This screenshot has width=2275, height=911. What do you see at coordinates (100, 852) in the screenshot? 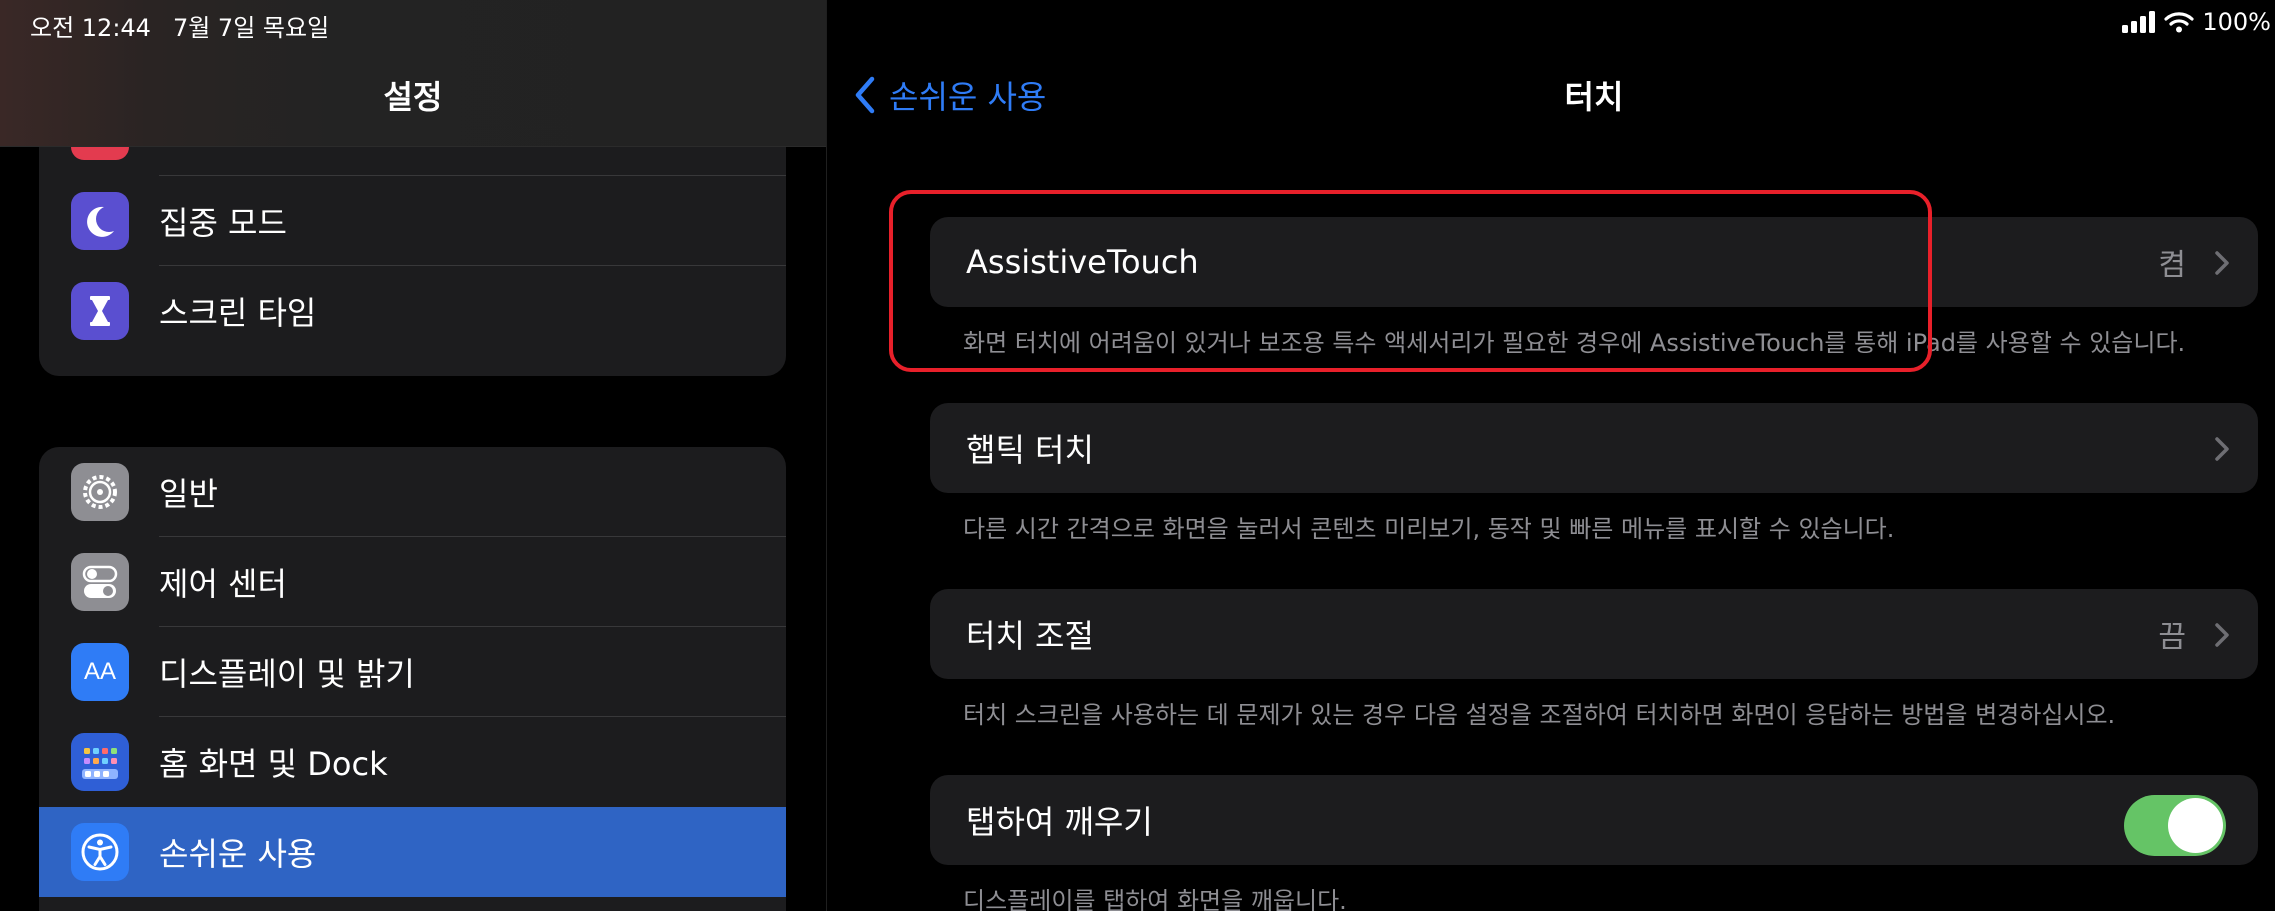
I see `accessibility-icon` at bounding box center [100, 852].